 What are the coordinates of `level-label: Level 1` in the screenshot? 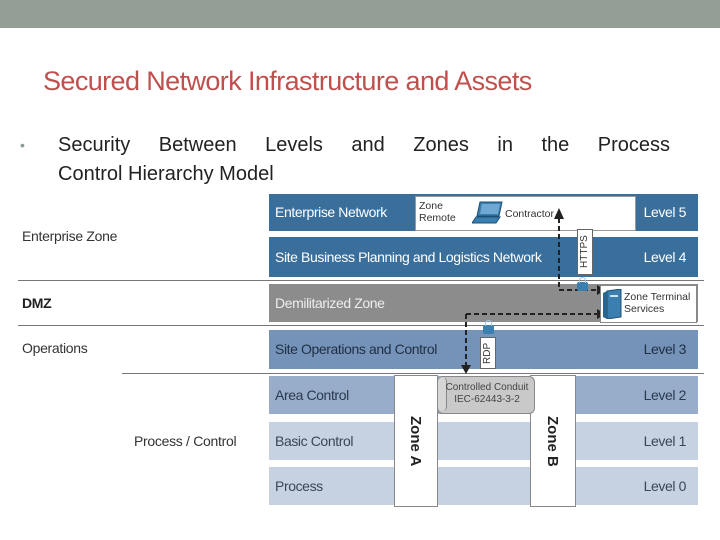 It's located at (665, 441).